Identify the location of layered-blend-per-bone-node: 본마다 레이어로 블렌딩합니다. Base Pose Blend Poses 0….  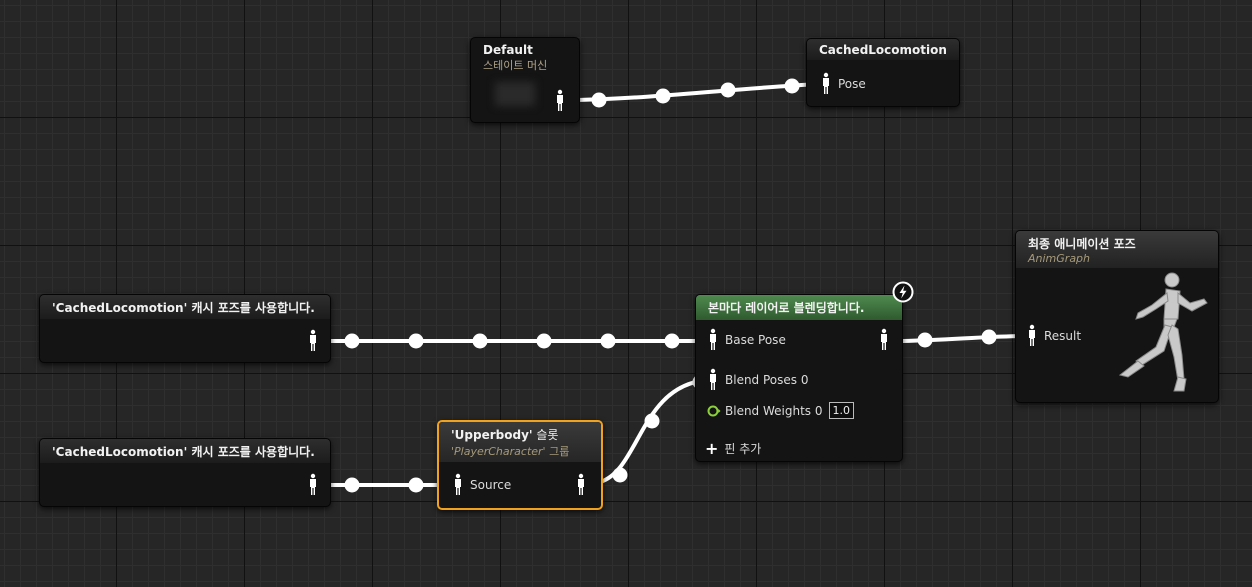
(799, 378).